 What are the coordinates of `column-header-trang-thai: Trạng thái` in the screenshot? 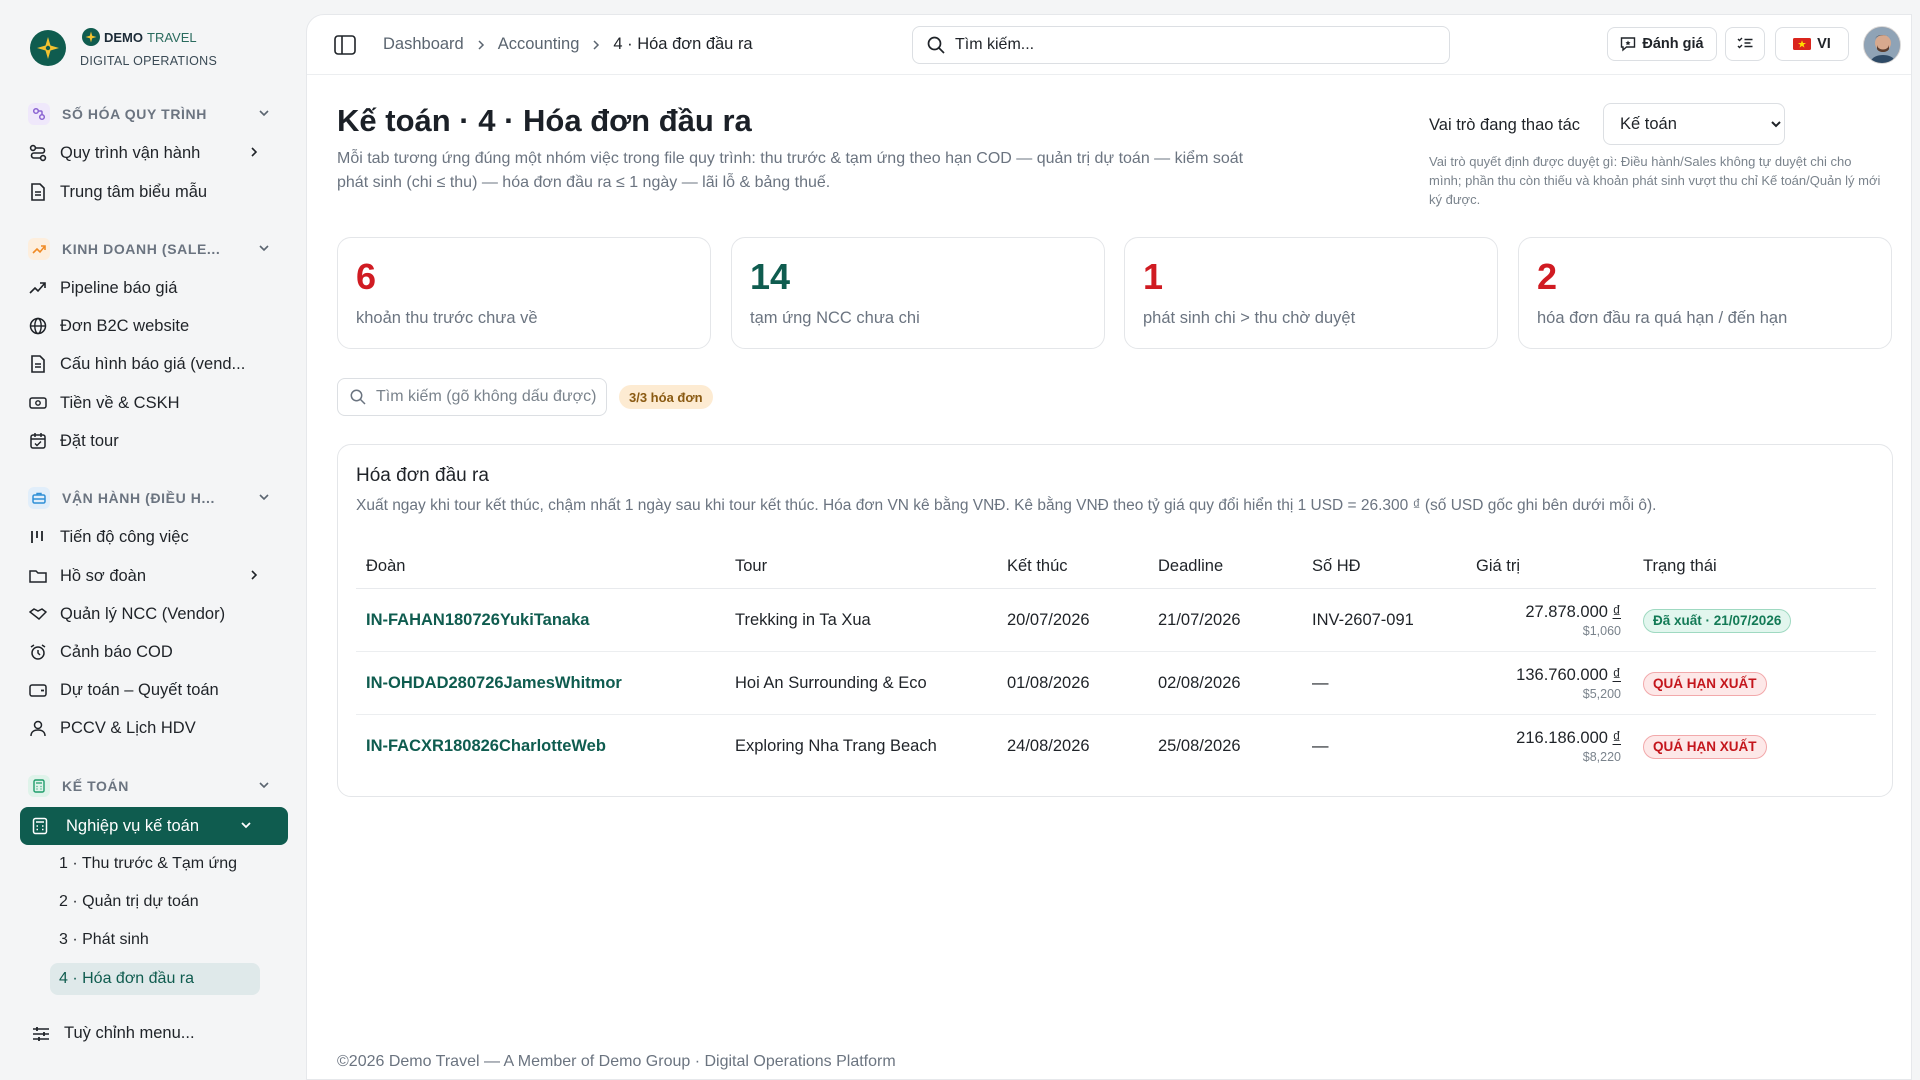 It's located at (1680, 566).